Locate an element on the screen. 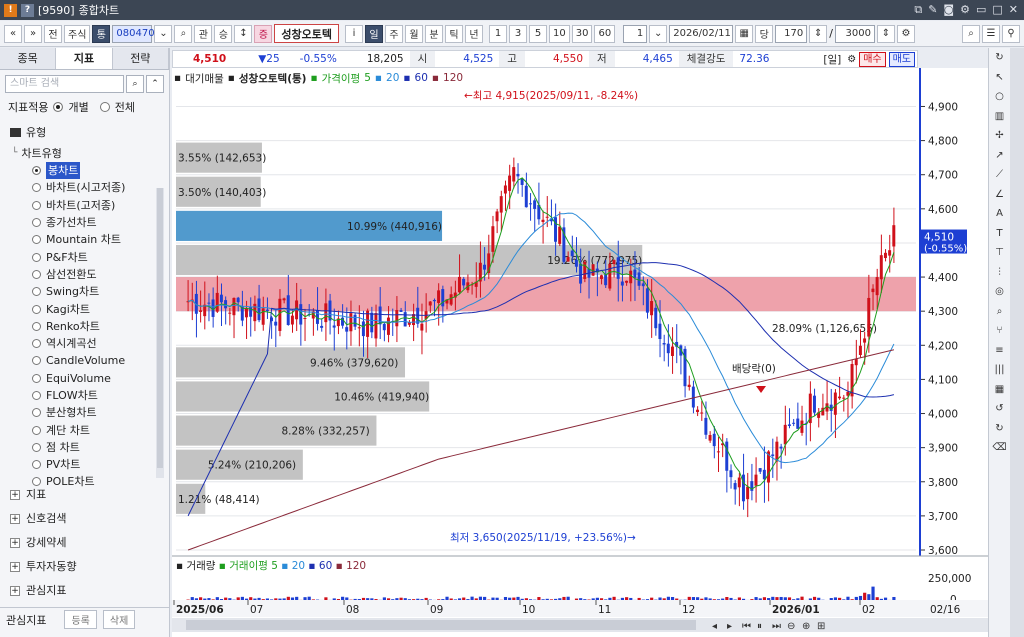 Image resolution: width=1024 pixels, height=637 pixels. group-indicators: + 지표 is located at coordinates (28, 495).